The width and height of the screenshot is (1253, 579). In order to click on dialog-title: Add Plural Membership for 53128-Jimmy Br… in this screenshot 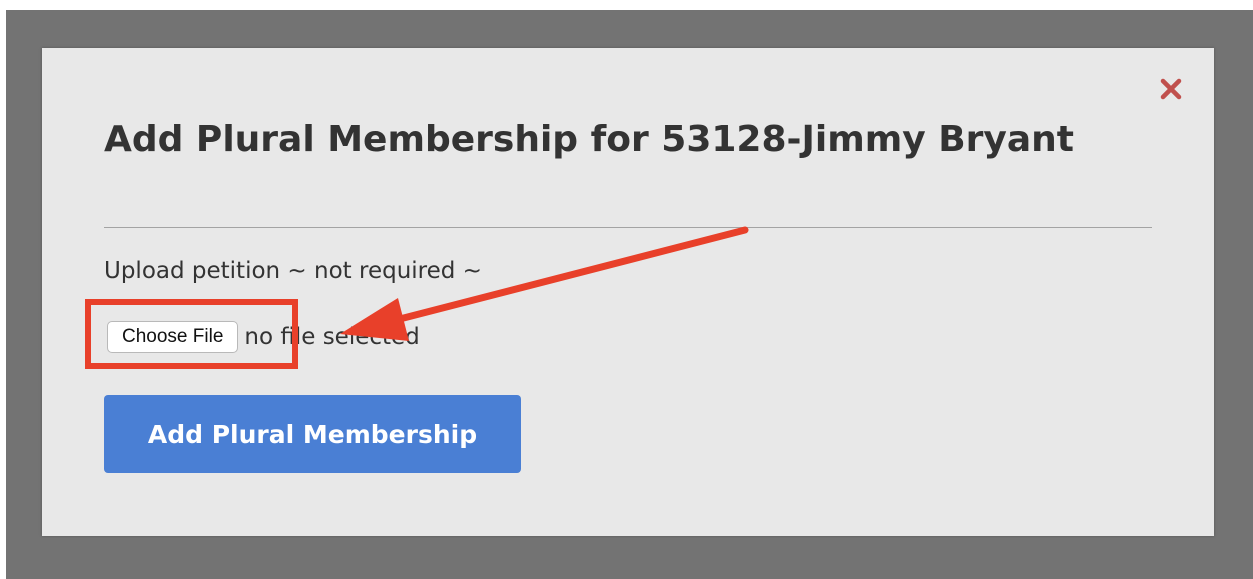, I will do `click(589, 139)`.